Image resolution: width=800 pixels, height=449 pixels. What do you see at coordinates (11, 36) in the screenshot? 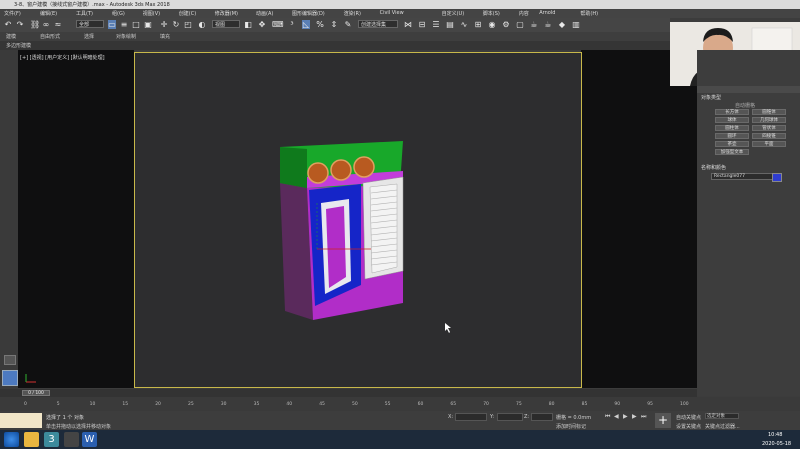
I see `ribbon-tab: 建模` at bounding box center [11, 36].